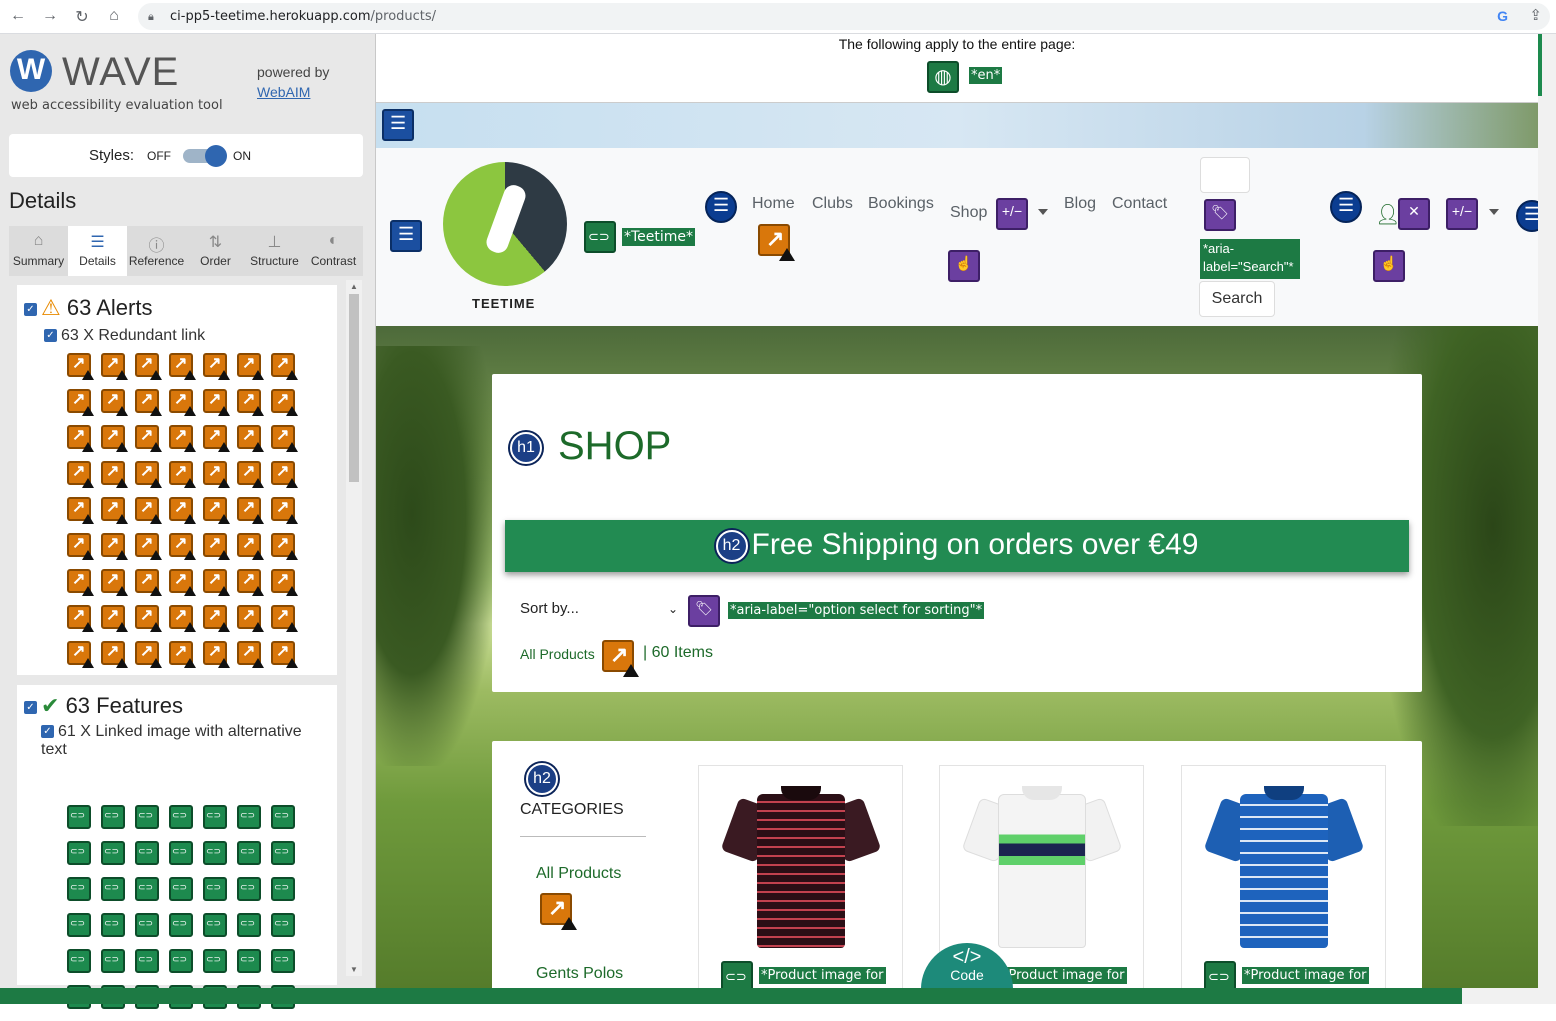 The height and width of the screenshot is (1021, 1556). What do you see at coordinates (274, 251) in the screenshot?
I see `tab-structure: ⊥ Structure` at bounding box center [274, 251].